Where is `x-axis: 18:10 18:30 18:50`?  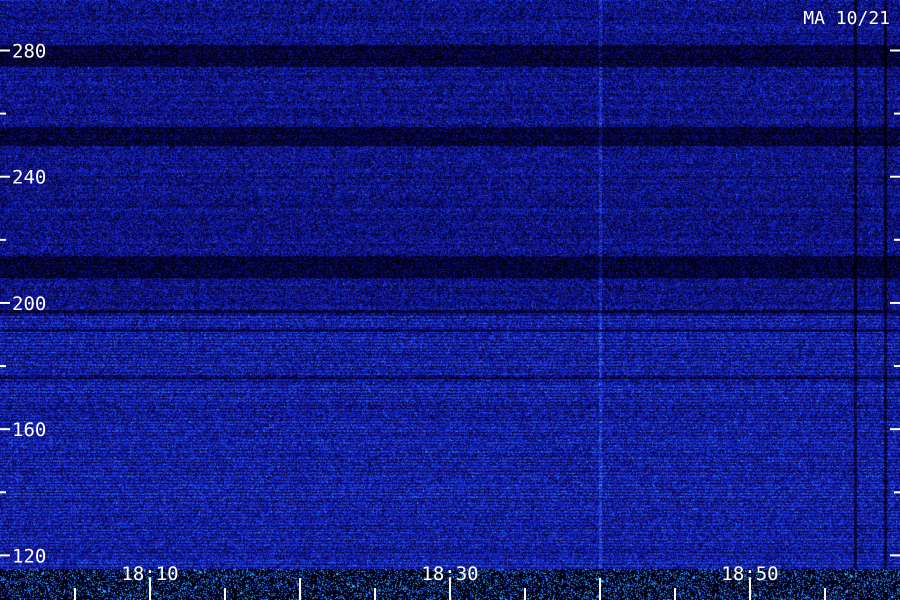 x-axis: 18:10 18:30 18:50 is located at coordinates (450, 581).